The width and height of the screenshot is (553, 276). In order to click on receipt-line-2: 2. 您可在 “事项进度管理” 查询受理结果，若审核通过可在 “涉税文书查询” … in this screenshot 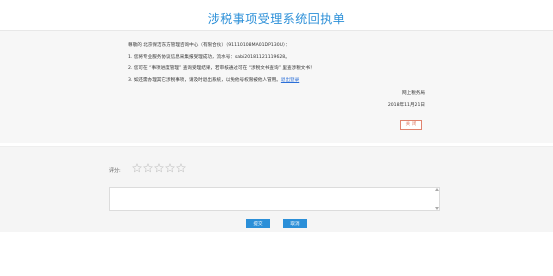, I will do `click(221, 68)`.